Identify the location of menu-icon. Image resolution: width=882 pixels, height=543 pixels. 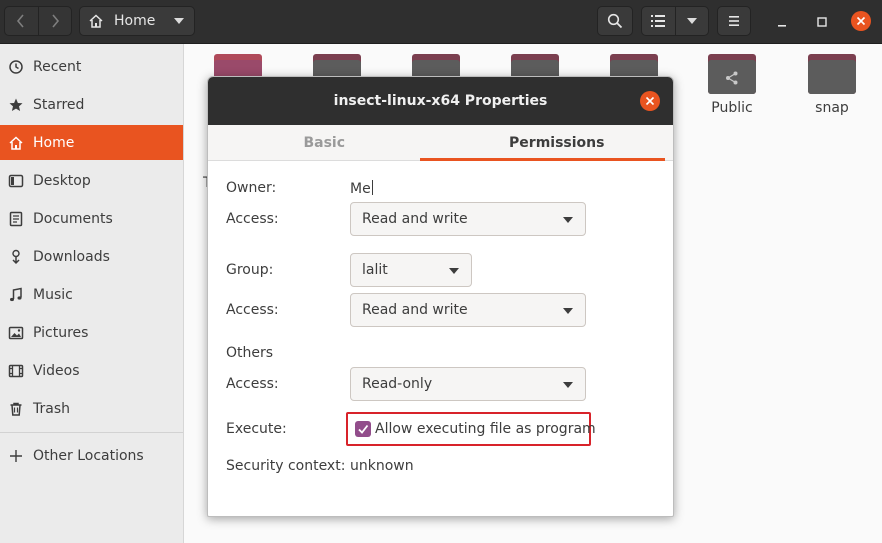
(734, 21).